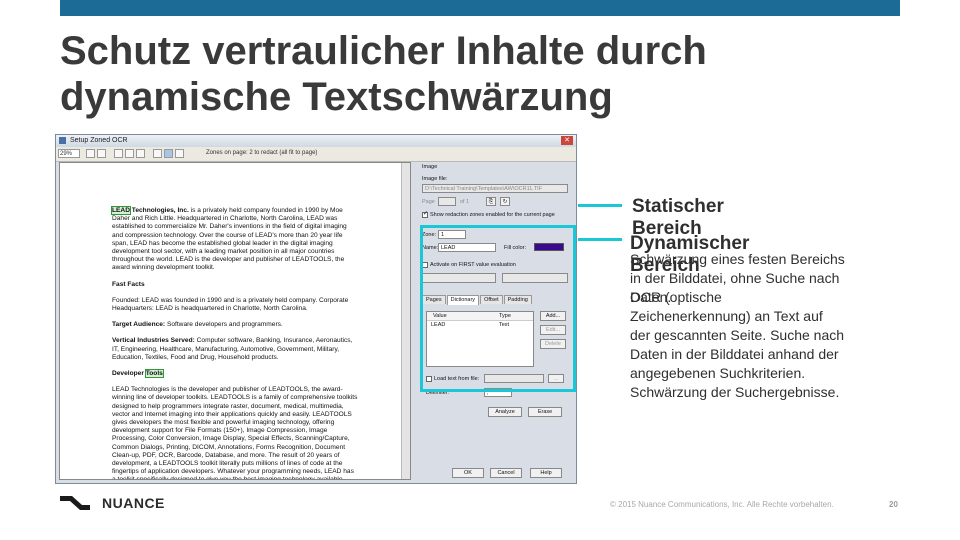 This screenshot has height=540, width=960. I want to click on zone-tool-icon, so click(118, 153).